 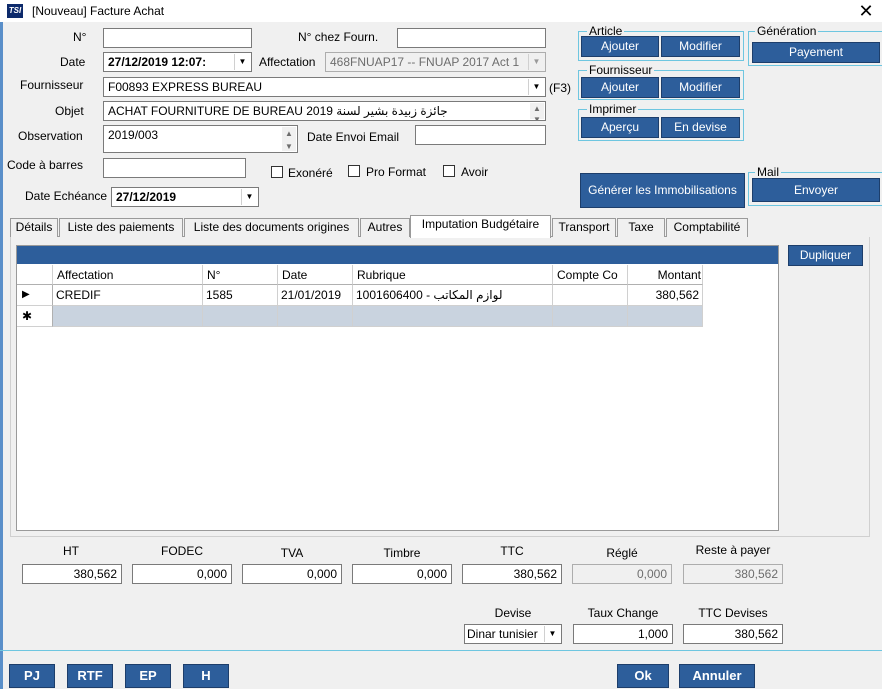 What do you see at coordinates (590, 295) in the screenshot?
I see `cell-compte` at bounding box center [590, 295].